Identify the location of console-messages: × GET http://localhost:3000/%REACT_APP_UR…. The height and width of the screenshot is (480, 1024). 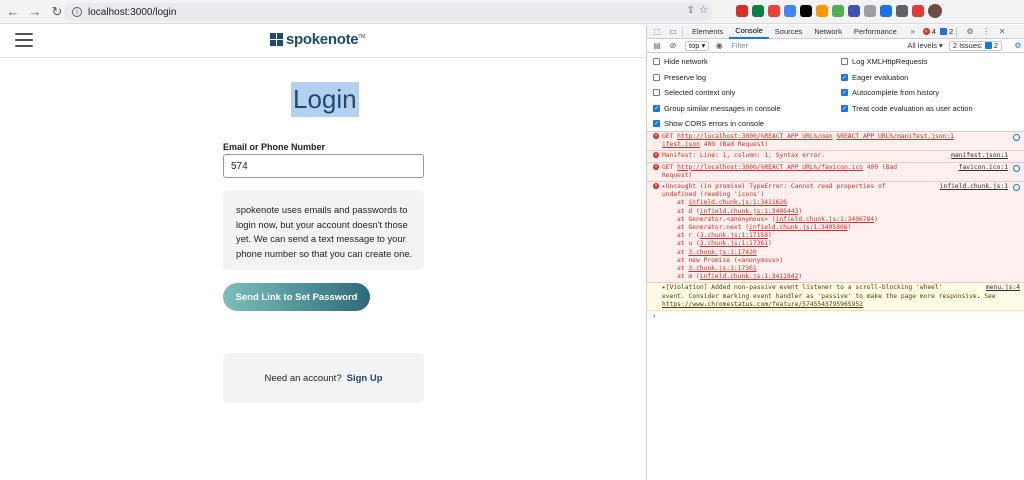
(835, 227).